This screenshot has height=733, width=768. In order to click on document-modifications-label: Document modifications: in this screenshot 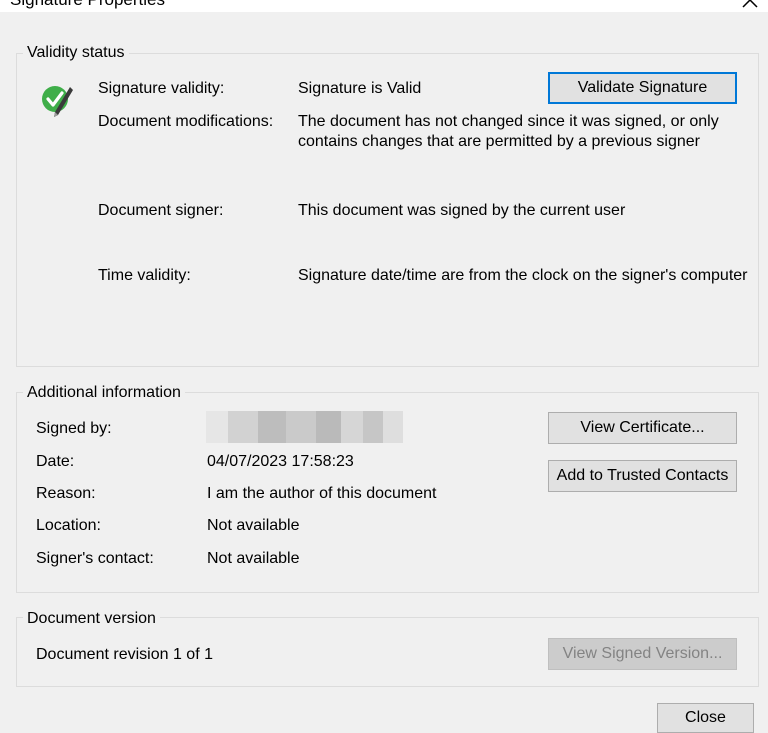, I will do `click(186, 121)`.